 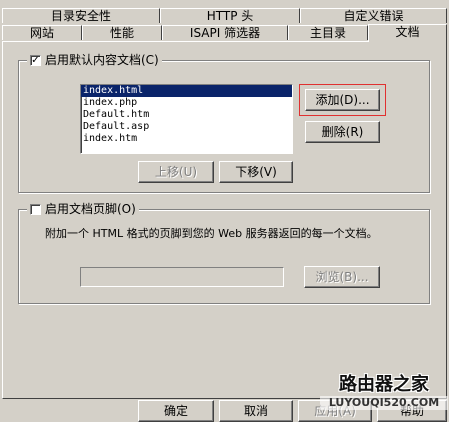 What do you see at coordinates (186, 115) in the screenshot?
I see `list-item: Default.htm` at bounding box center [186, 115].